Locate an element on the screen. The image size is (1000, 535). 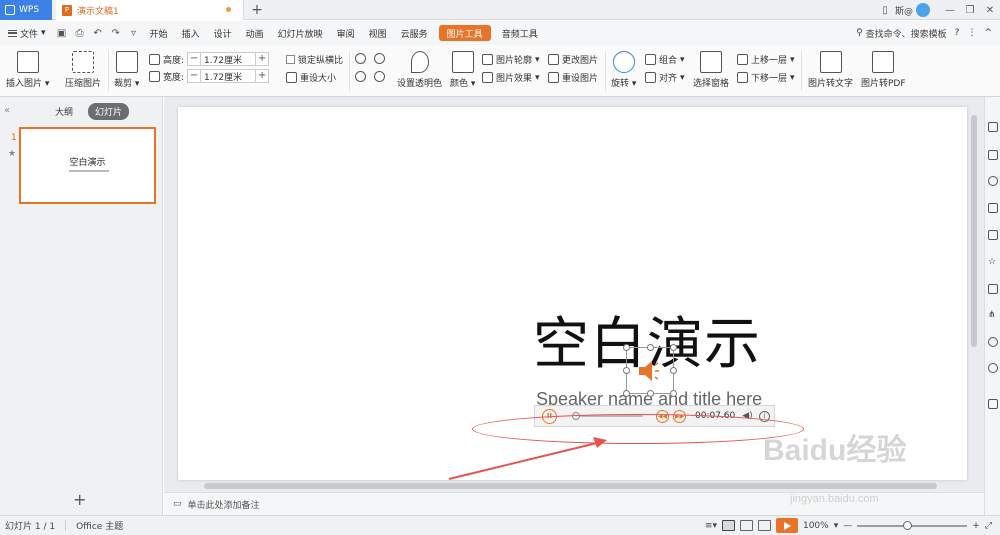
height-input: 1.72厘米 is located at coordinates (228, 59).